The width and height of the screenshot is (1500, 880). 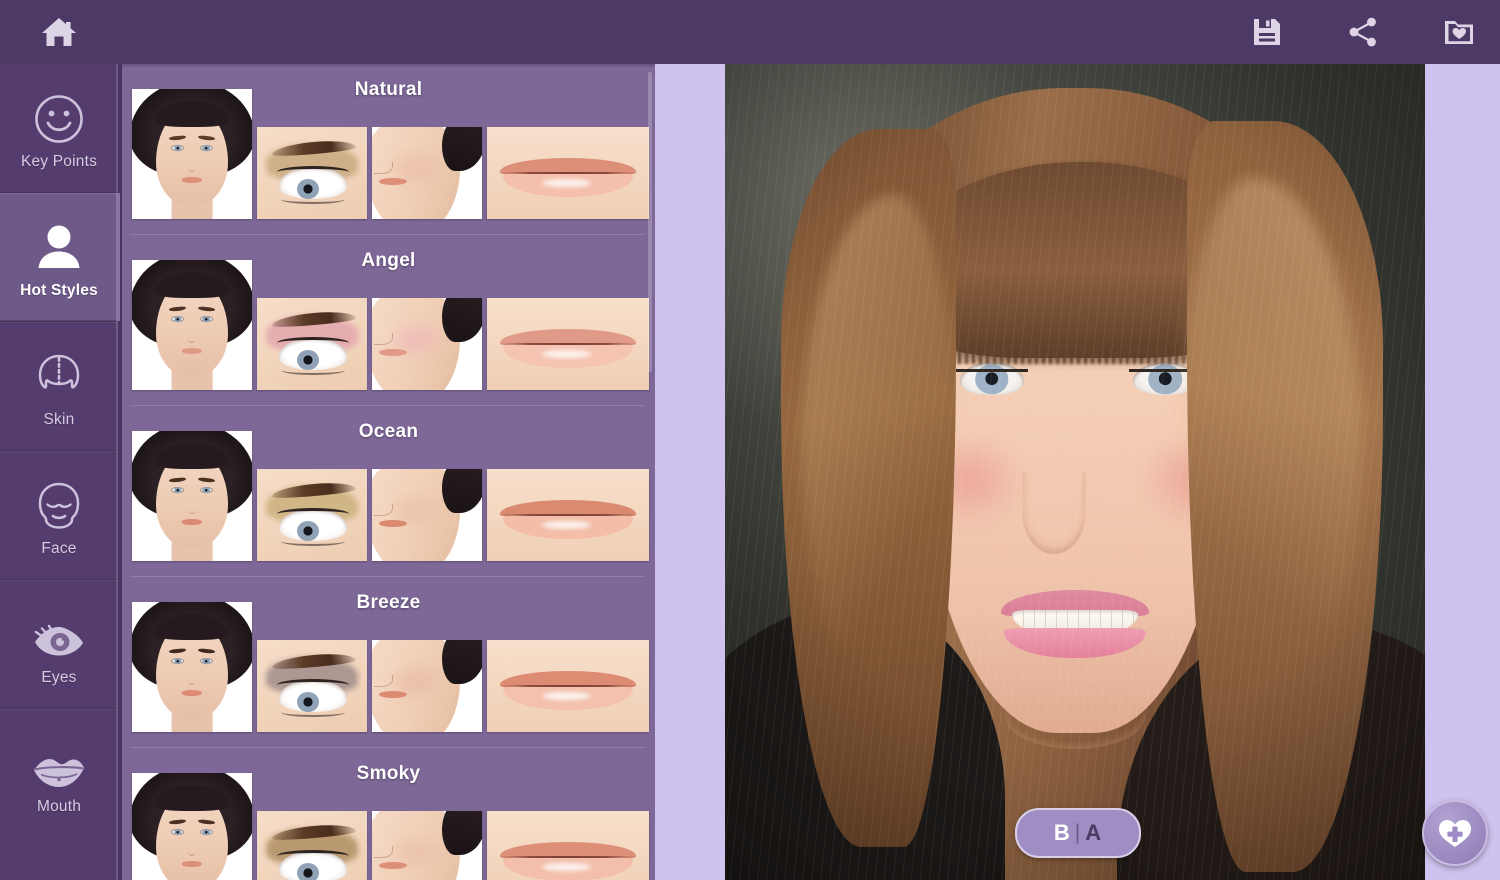 I want to click on add-favorite-button, so click(x=1455, y=833).